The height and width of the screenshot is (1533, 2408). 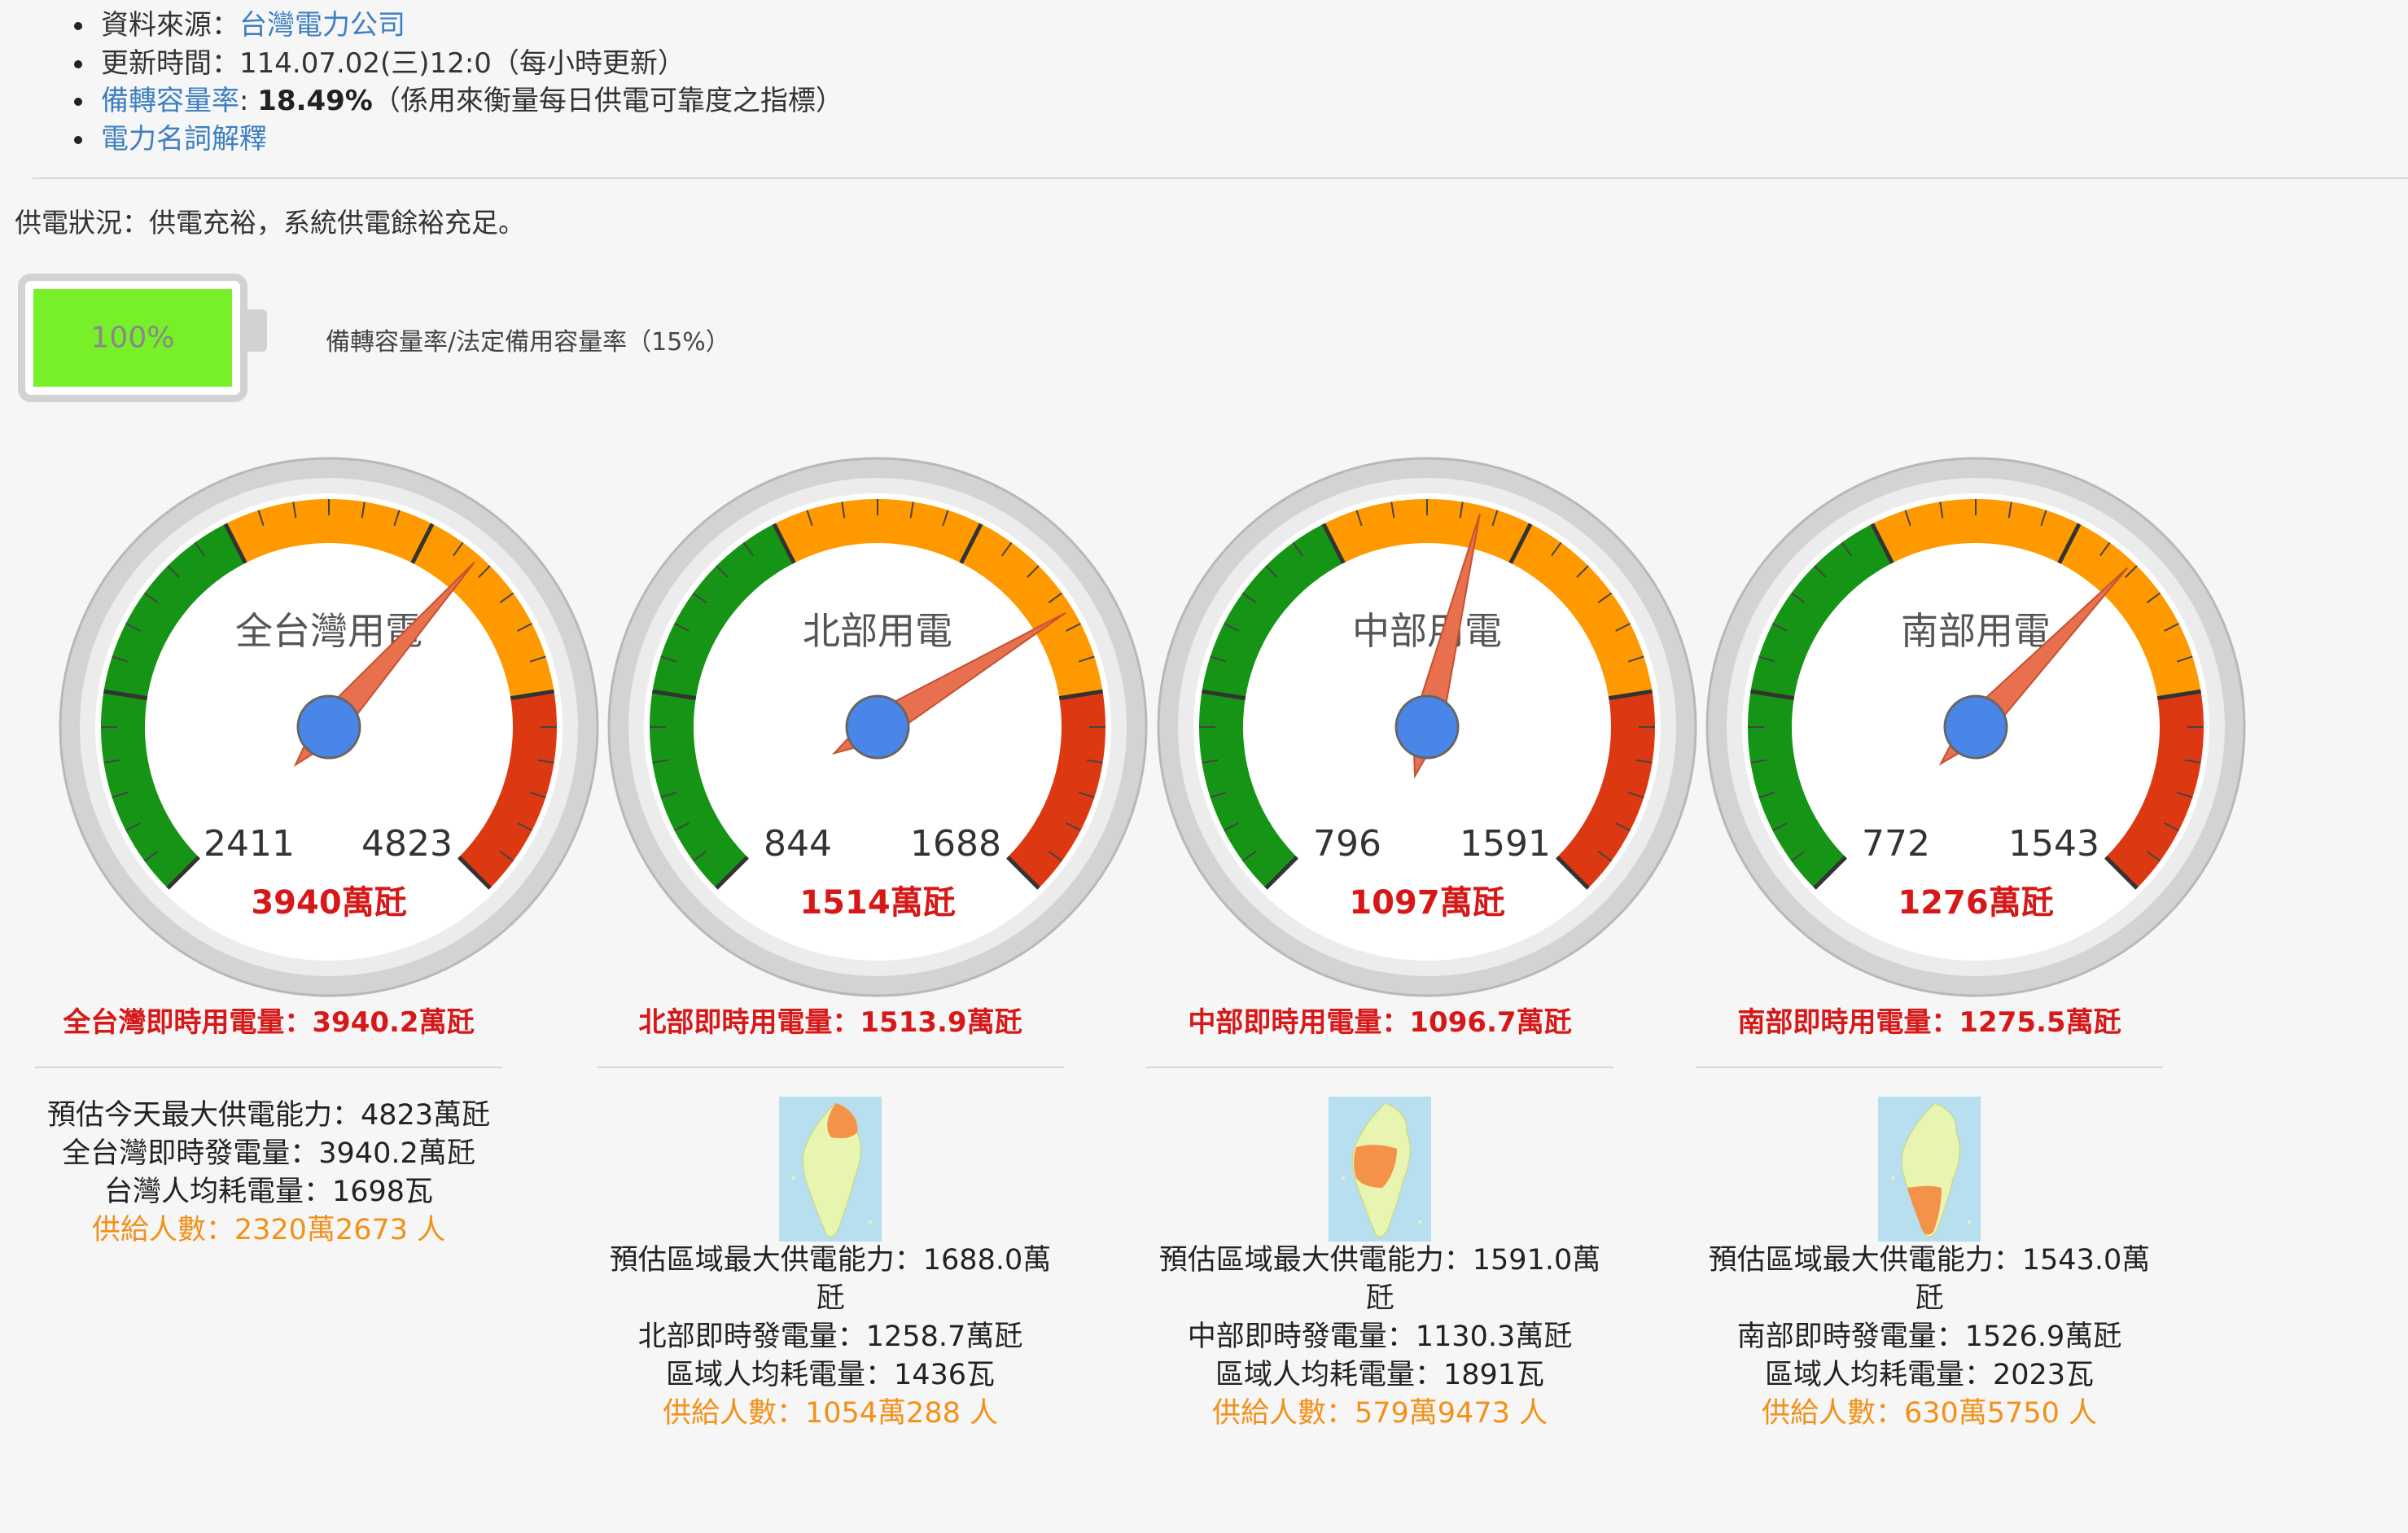 I want to click on detail-line-0: 預估區域最大供電能力：1543.0萬瓩, so click(x=1930, y=1279).